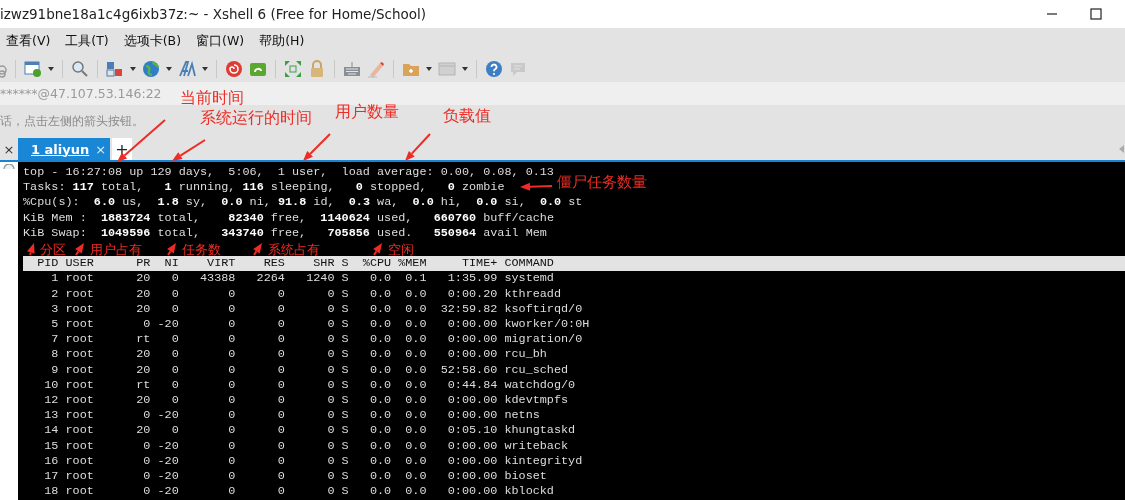 This screenshot has height=500, width=1125. What do you see at coordinates (256, 118) in the screenshot?
I see `annotation-label: 系统运行的时间` at bounding box center [256, 118].